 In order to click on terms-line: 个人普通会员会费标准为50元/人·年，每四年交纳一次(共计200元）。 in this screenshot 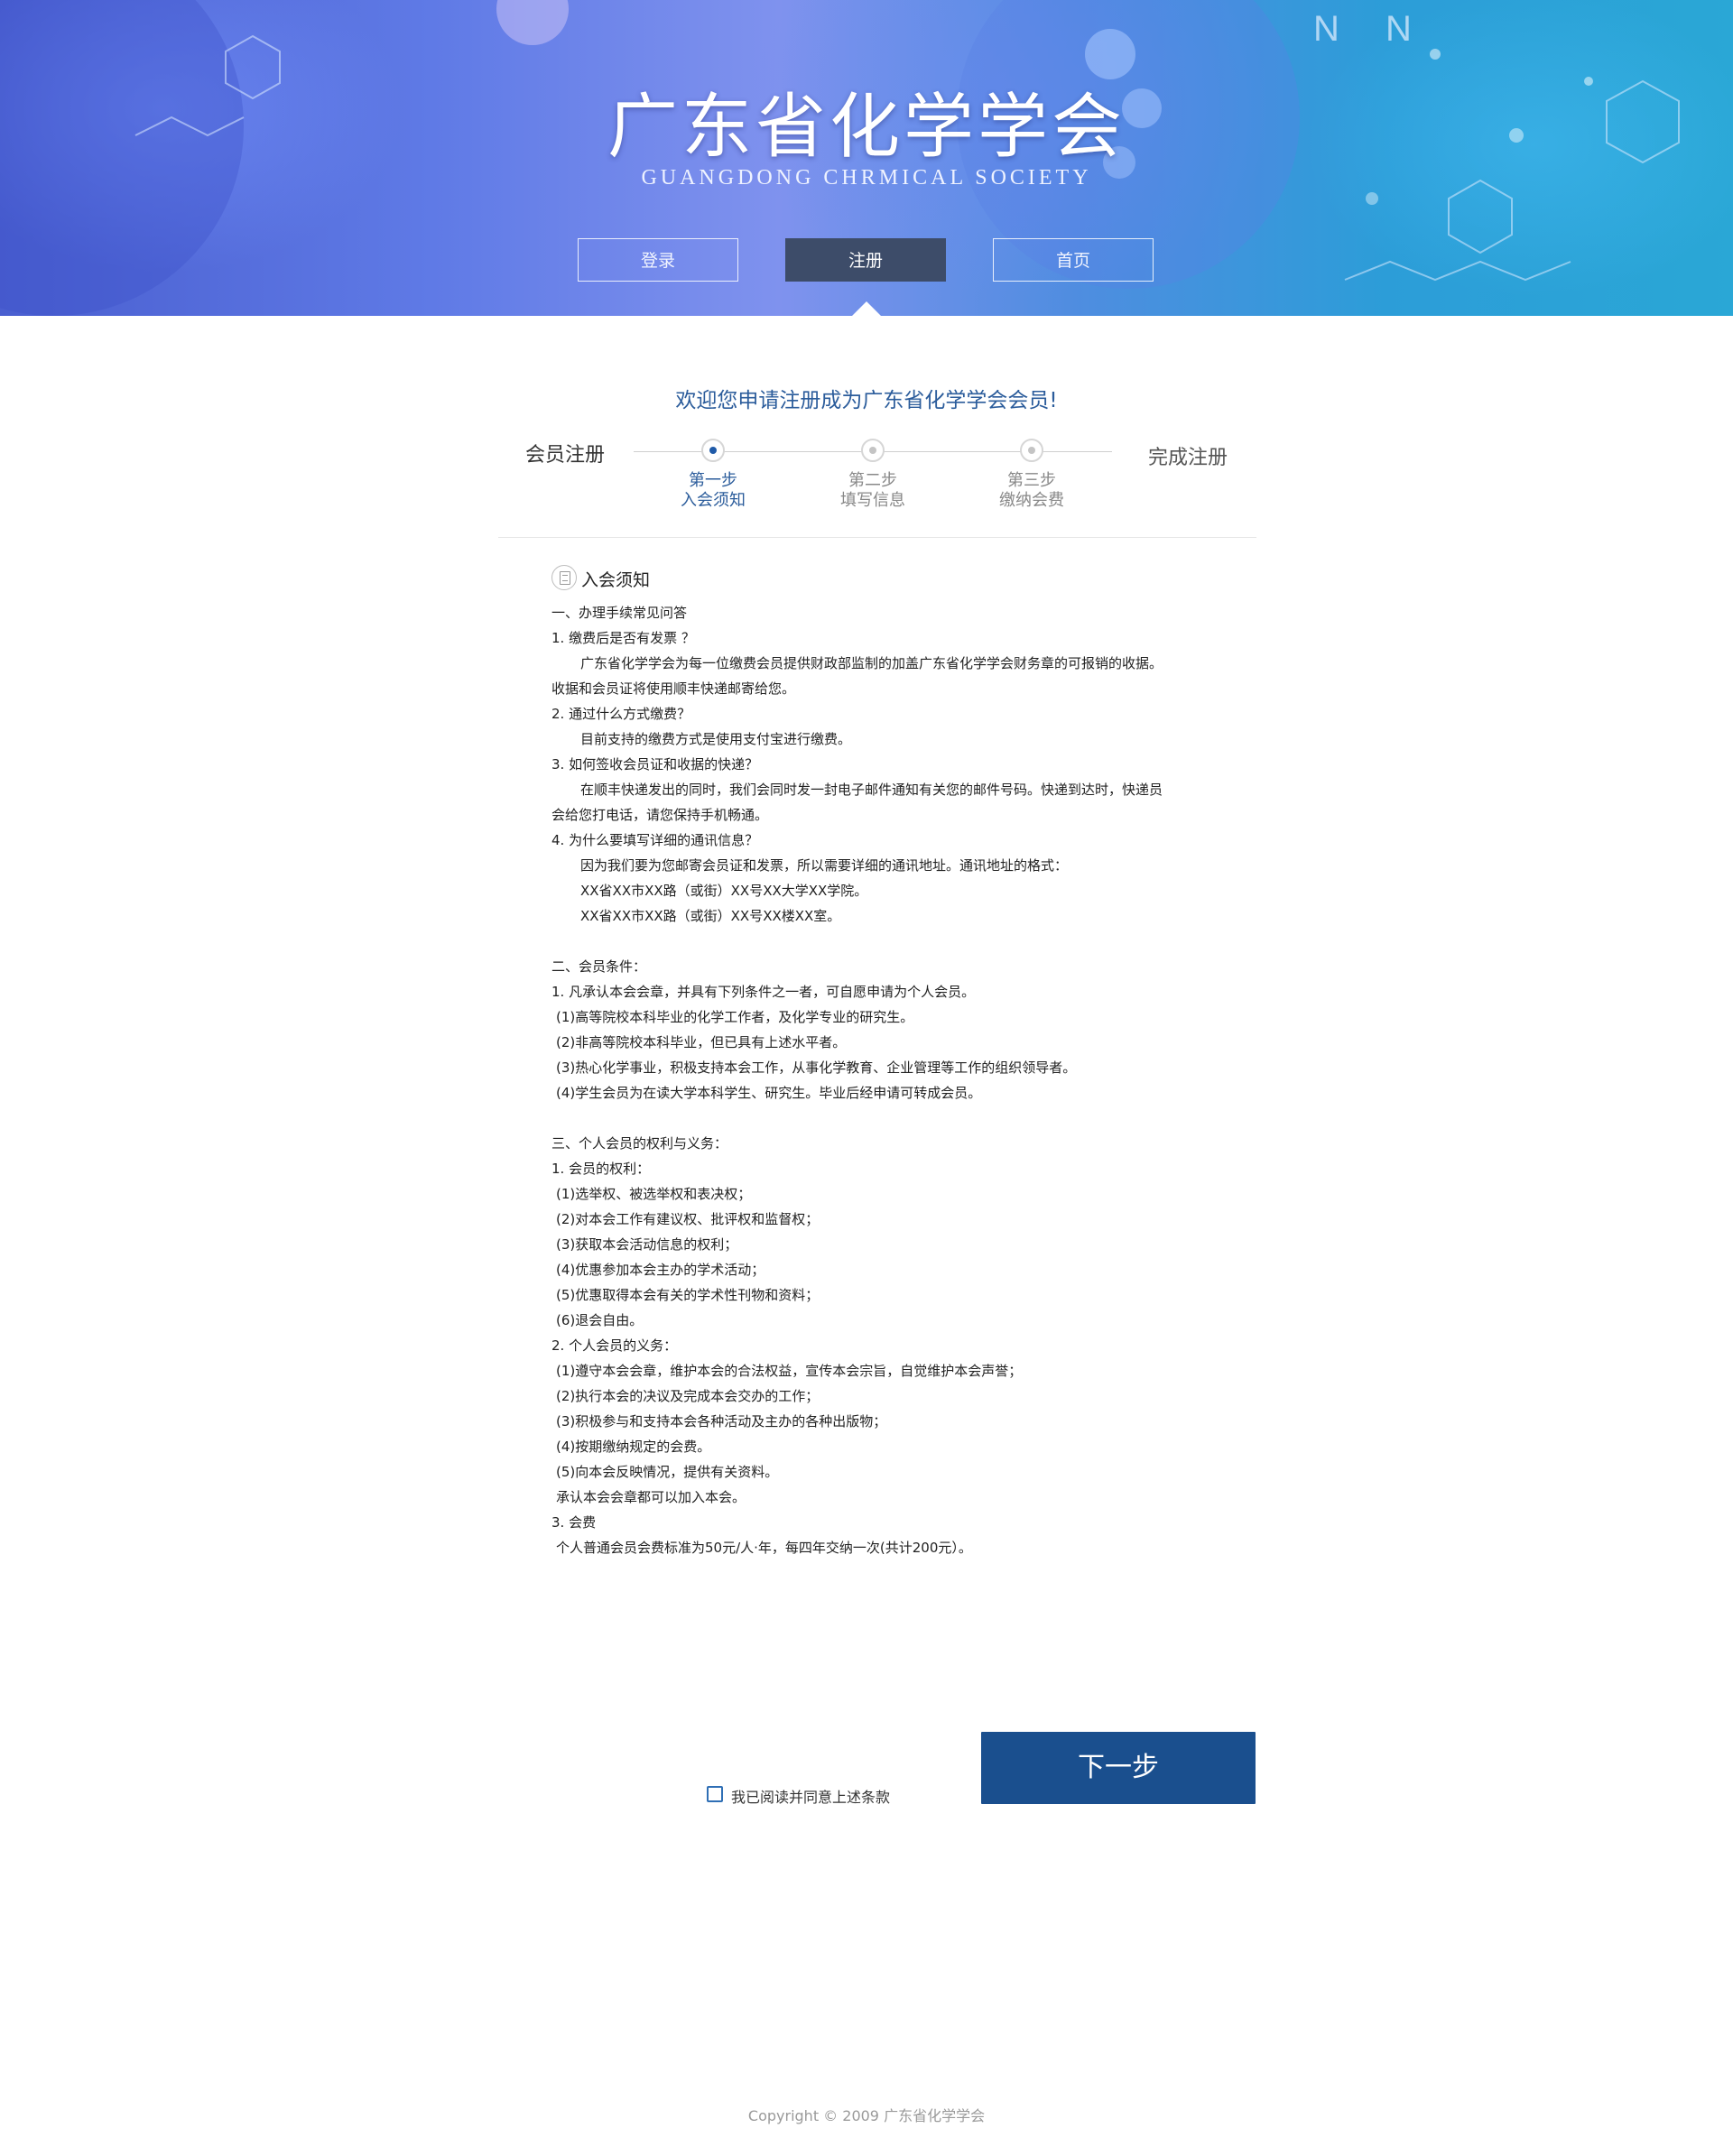, I will do `click(764, 1548)`.